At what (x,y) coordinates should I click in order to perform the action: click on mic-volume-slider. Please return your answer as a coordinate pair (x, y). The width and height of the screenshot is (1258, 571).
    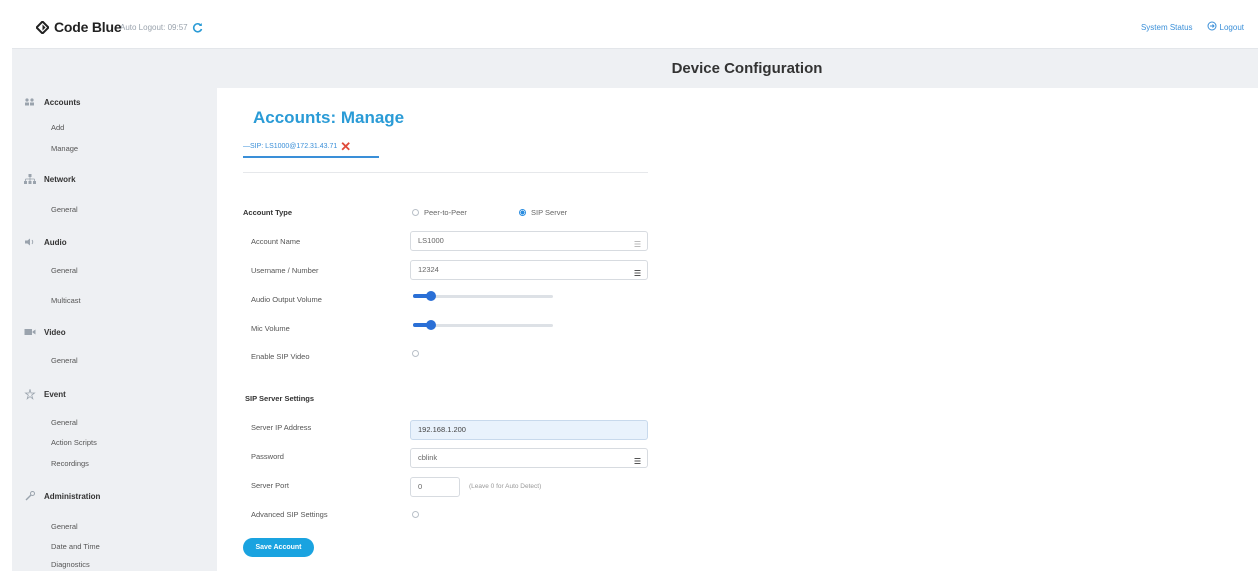
    Looking at the image, I should click on (483, 325).